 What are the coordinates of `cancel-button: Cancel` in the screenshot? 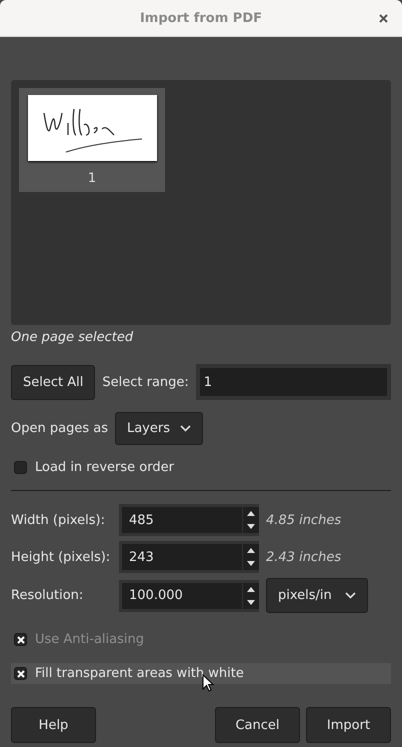 It's located at (257, 725).